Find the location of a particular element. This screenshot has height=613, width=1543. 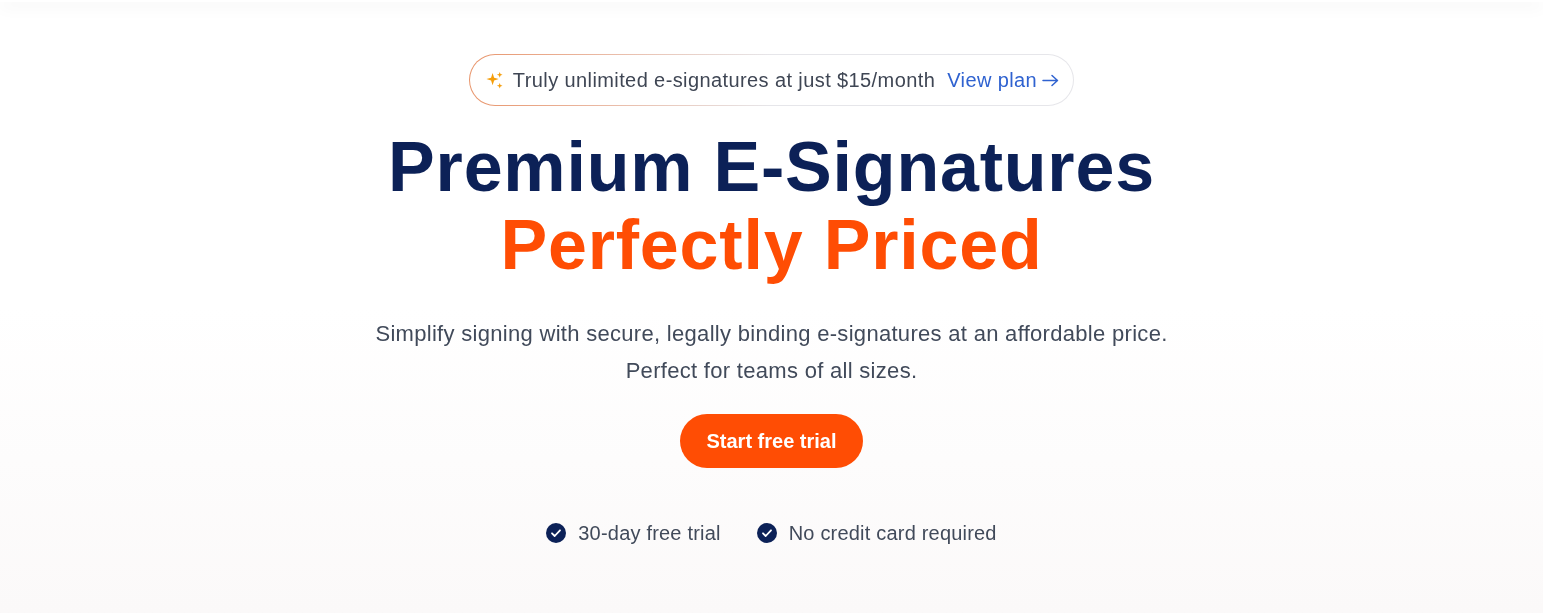

start-trial-button: Start free trial is located at coordinates (771, 441).